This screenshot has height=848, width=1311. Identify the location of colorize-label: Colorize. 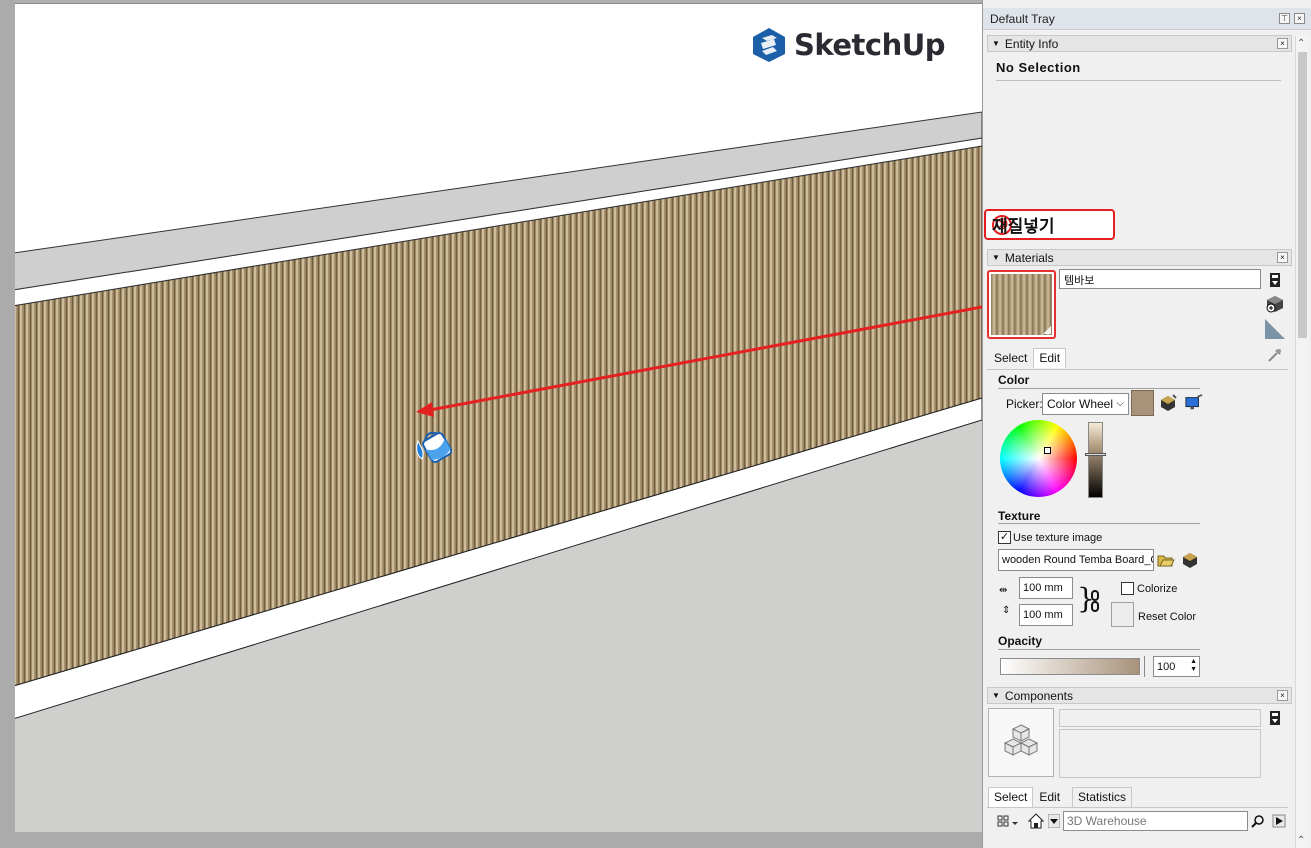
(1157, 589).